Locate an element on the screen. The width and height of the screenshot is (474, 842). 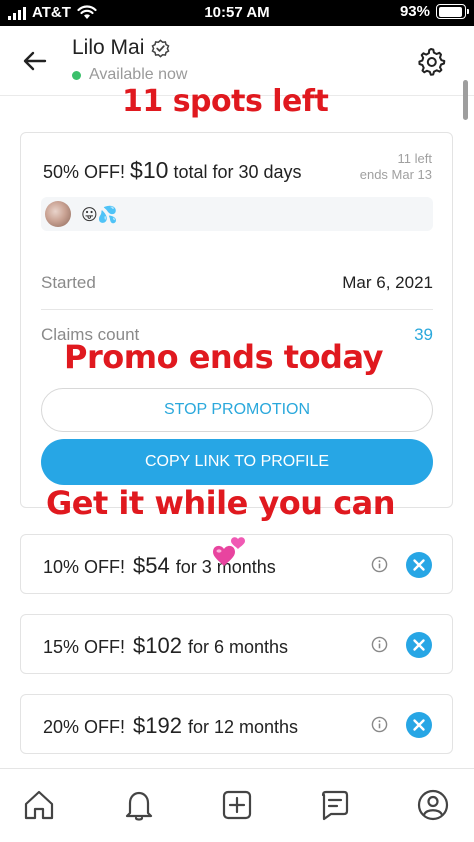
avatar is located at coordinates (58, 214).